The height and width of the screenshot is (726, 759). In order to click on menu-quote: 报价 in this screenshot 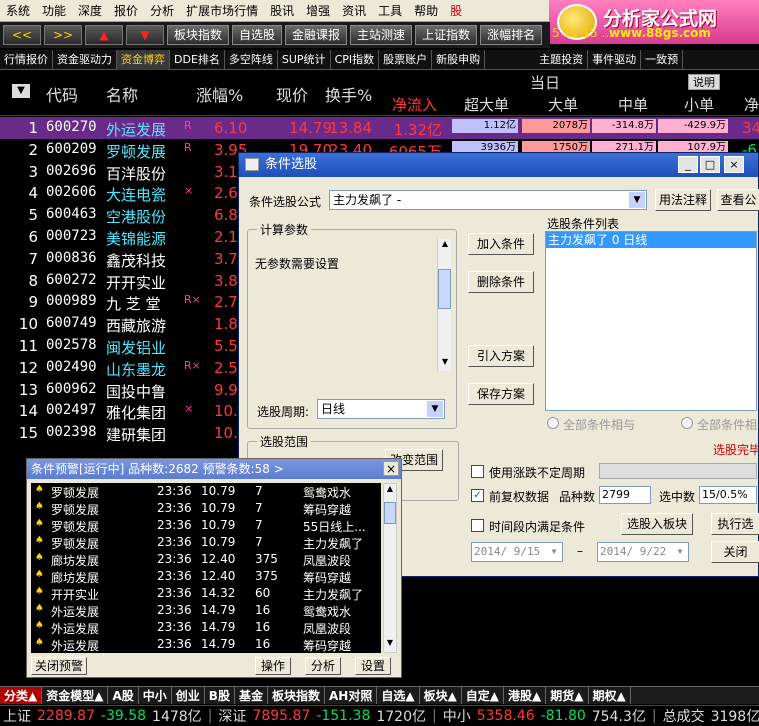, I will do `click(126, 10)`.